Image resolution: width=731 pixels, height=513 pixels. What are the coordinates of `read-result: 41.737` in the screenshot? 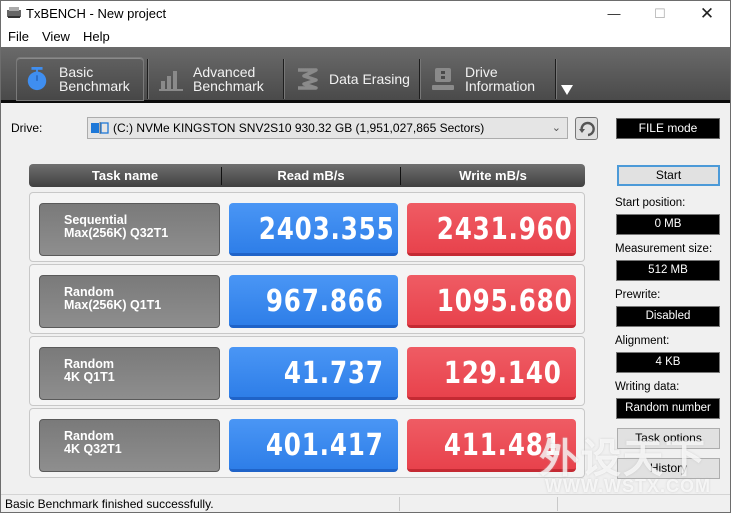 It's located at (313, 373).